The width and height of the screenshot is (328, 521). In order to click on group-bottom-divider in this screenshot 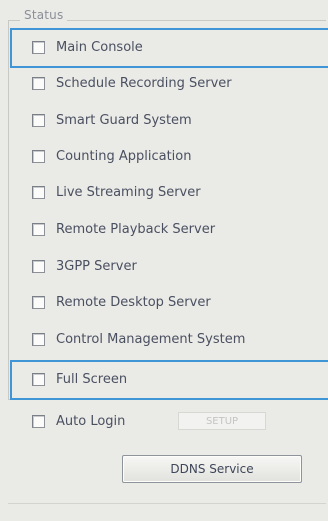, I will do `click(167, 503)`.